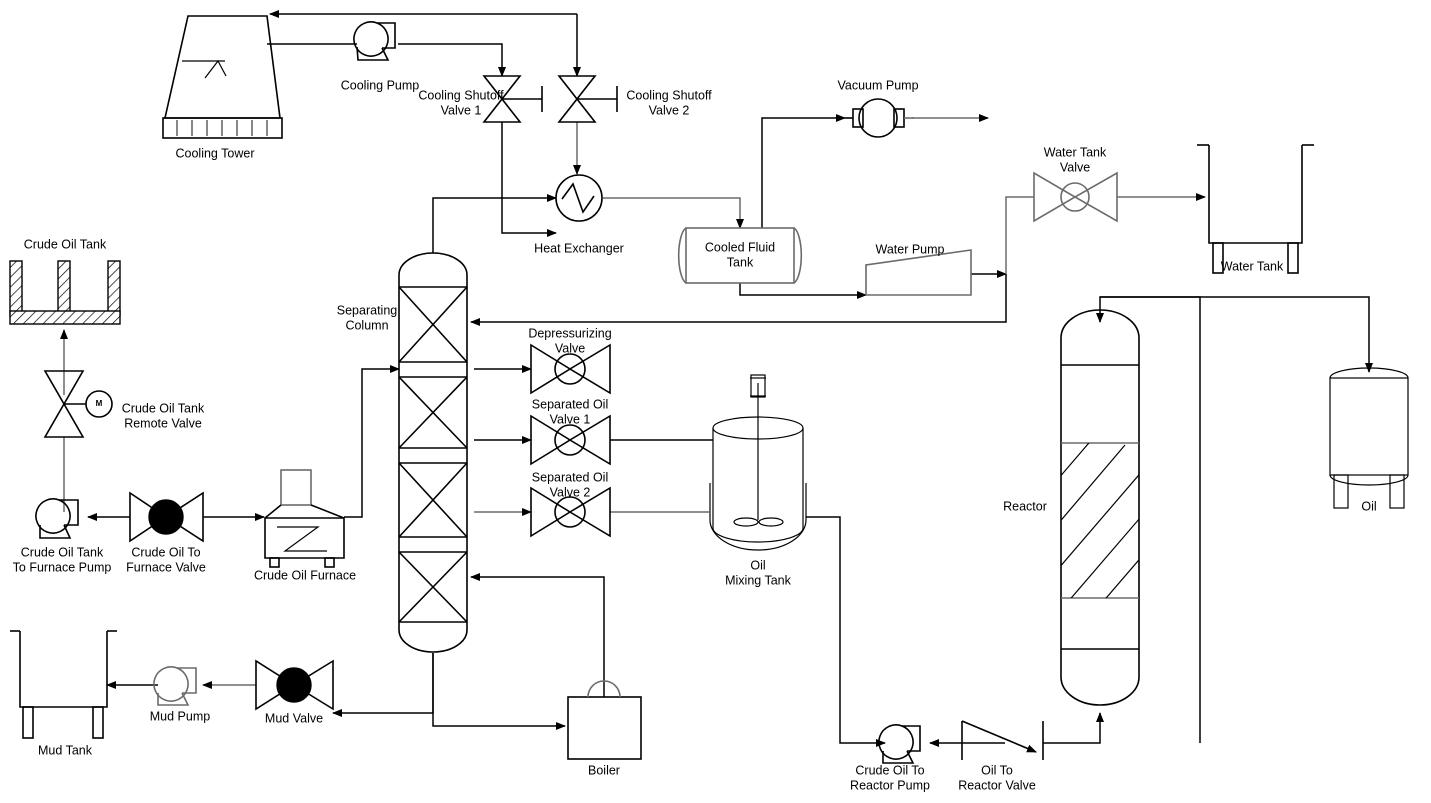 The width and height of the screenshot is (1431, 803). Describe the element at coordinates (452, 60) in the screenshot. I see `pipe-coolingpump-to-valve1` at that location.